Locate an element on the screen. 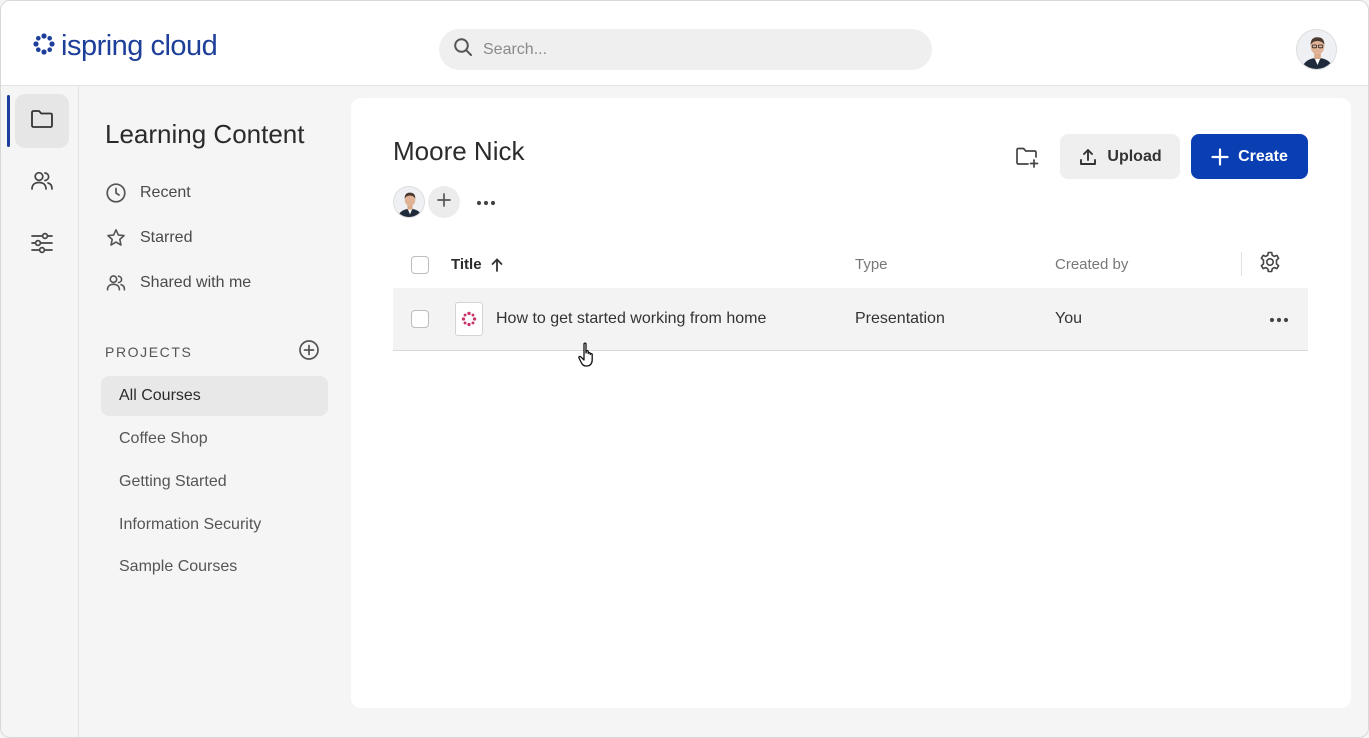 Image resolution: width=1369 pixels, height=738 pixels. add-member-button is located at coordinates (444, 202).